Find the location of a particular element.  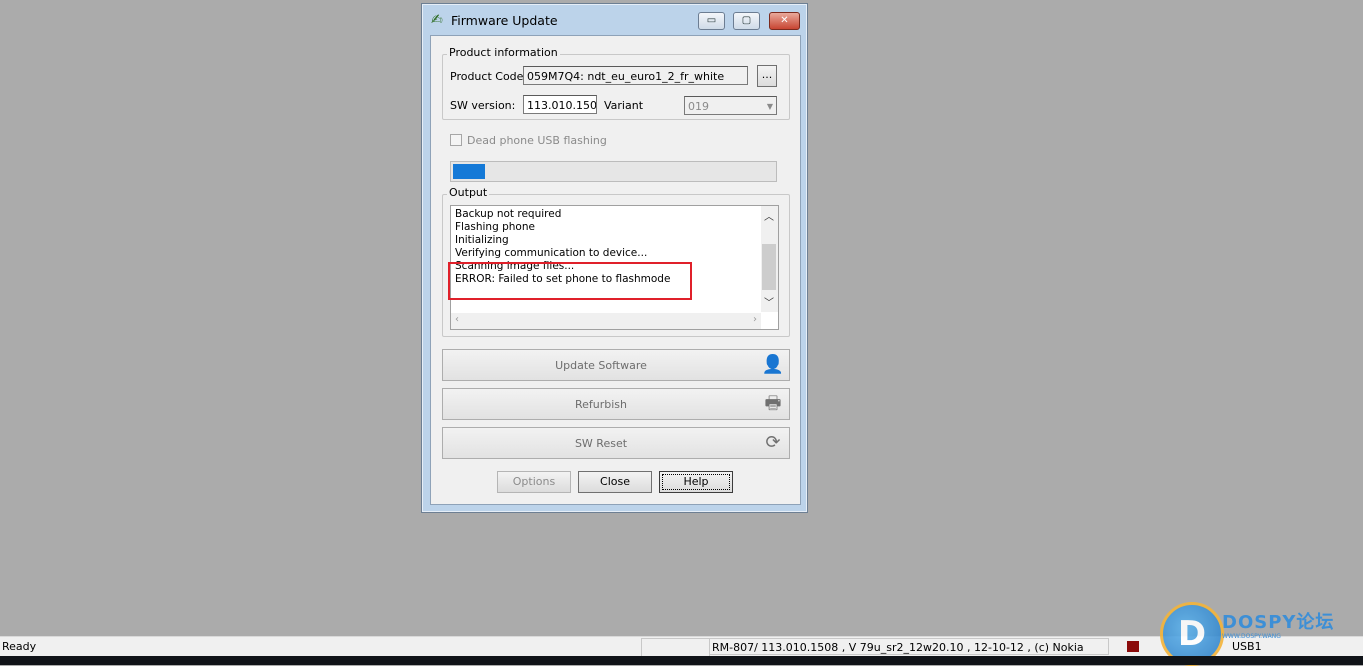

scroll-right-icon: › is located at coordinates (755, 319).